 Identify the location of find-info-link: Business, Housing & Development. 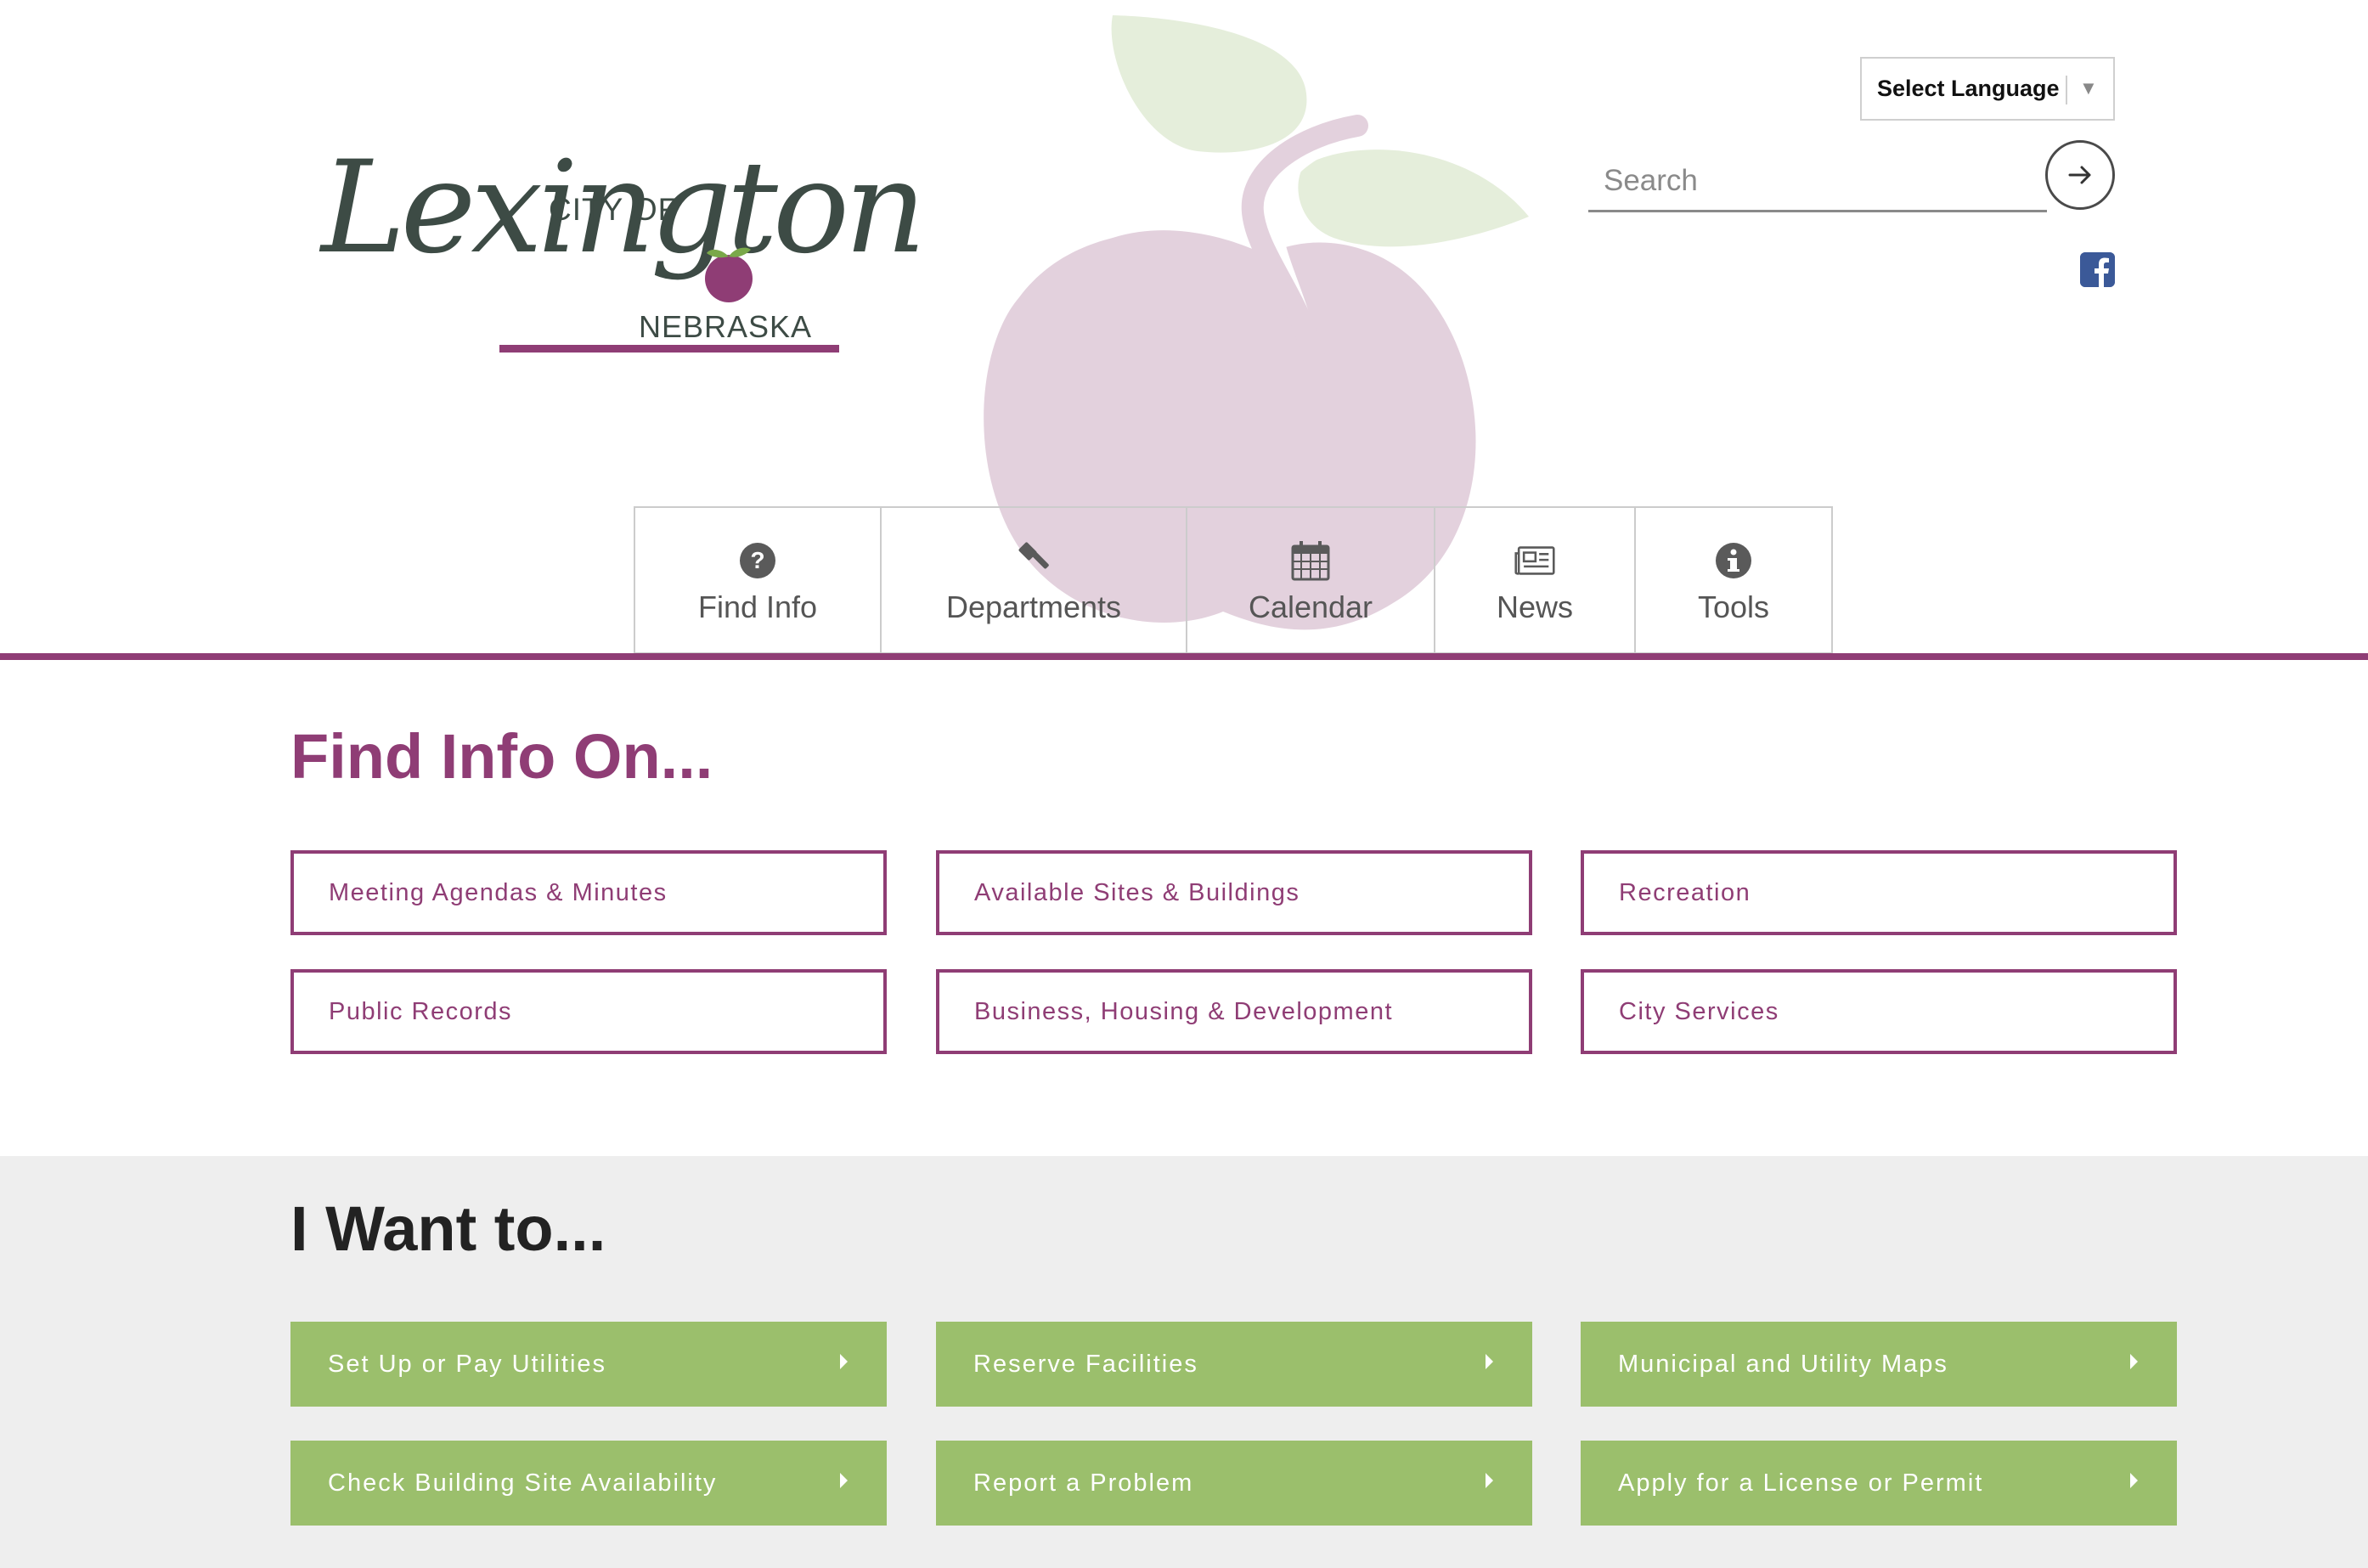
(1234, 1012).